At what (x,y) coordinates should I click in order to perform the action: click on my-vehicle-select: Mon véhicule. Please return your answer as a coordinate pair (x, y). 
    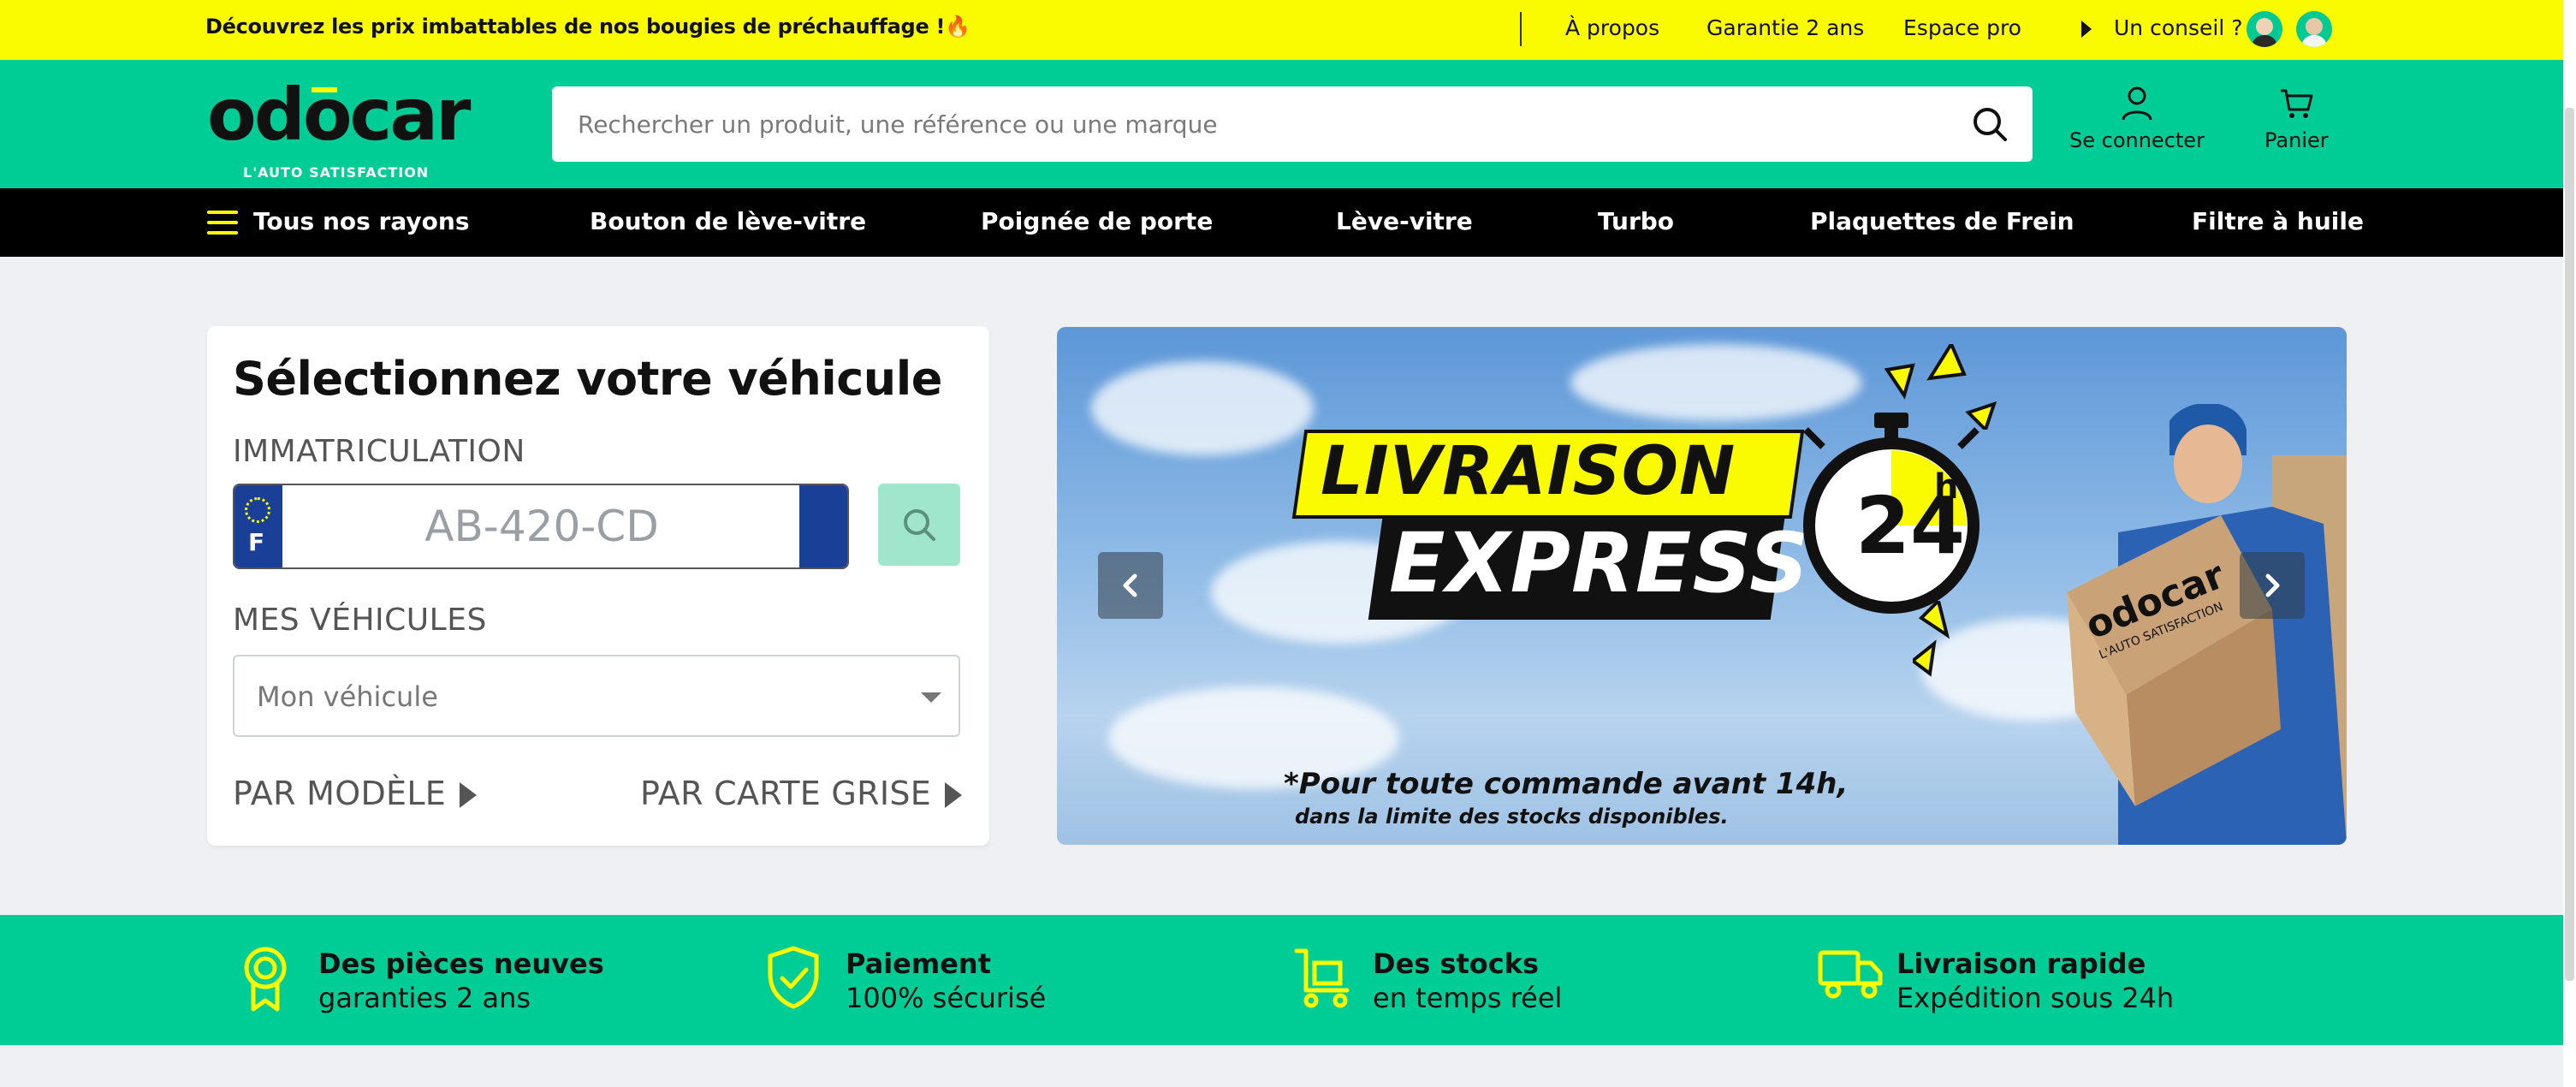
    Looking at the image, I should click on (596, 696).